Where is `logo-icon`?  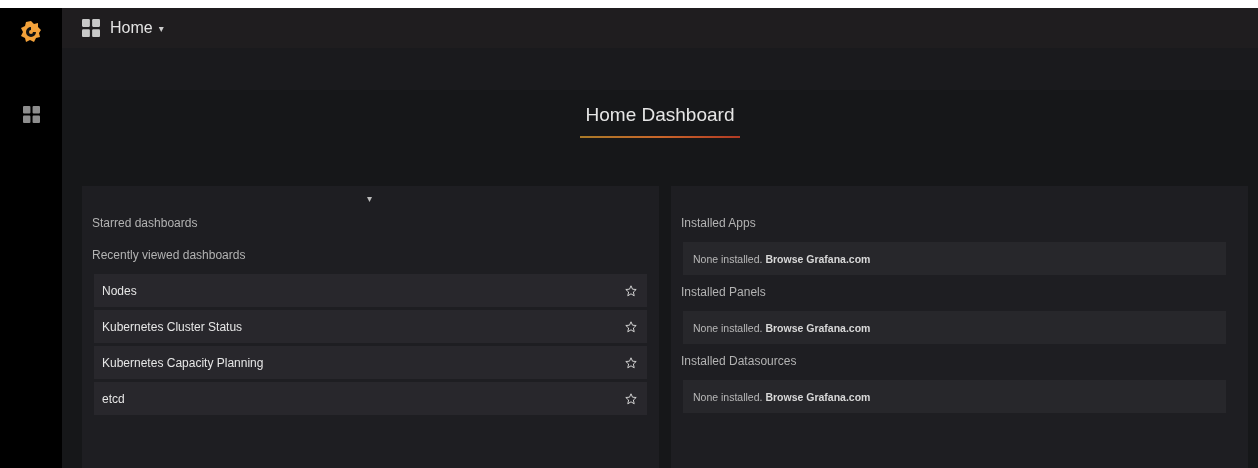 logo-icon is located at coordinates (31, 32).